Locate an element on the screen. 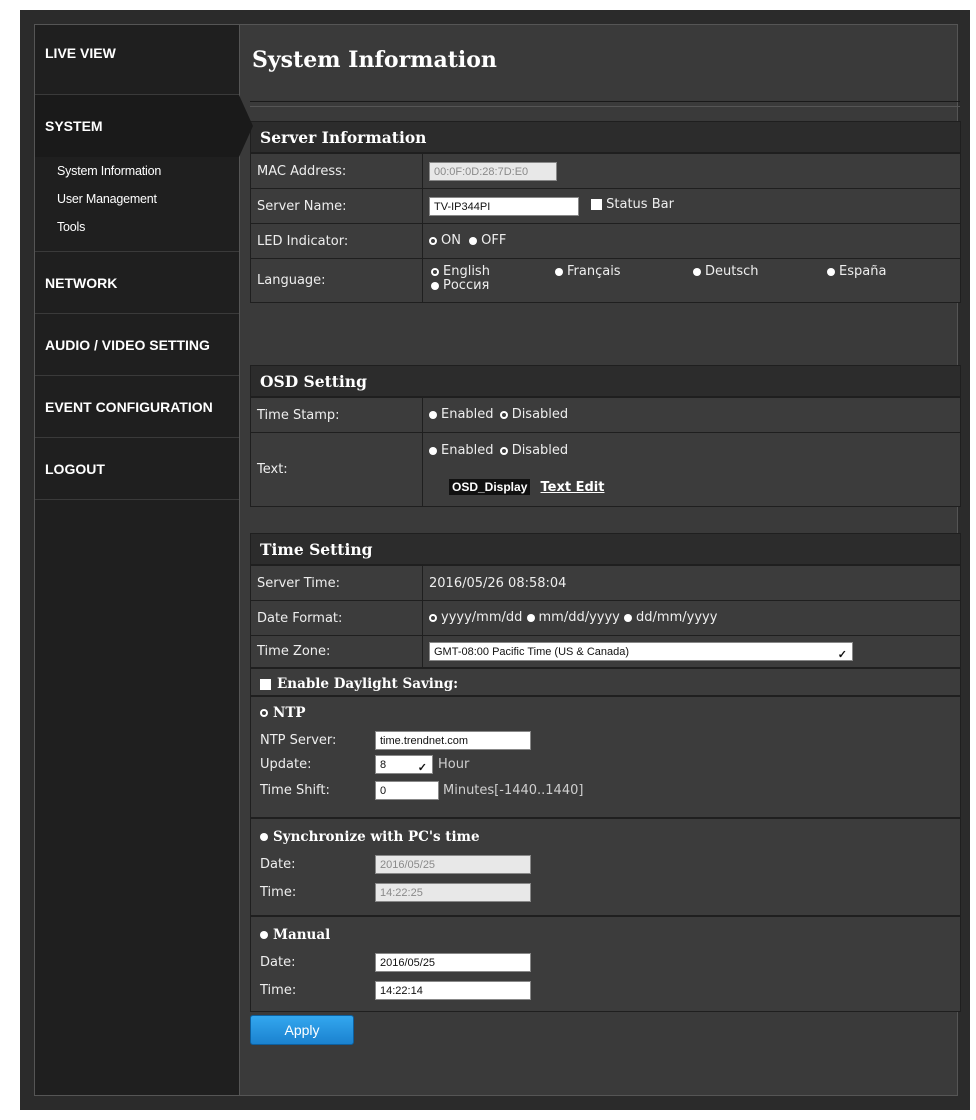 The image size is (976, 1120). apply-button: Apply is located at coordinates (302, 1030).